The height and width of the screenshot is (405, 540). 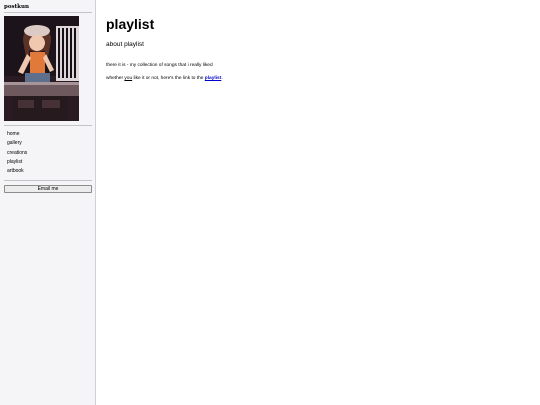 What do you see at coordinates (168, 78) in the screenshot?
I see `text-middle: like it or not, here's the link to the` at bounding box center [168, 78].